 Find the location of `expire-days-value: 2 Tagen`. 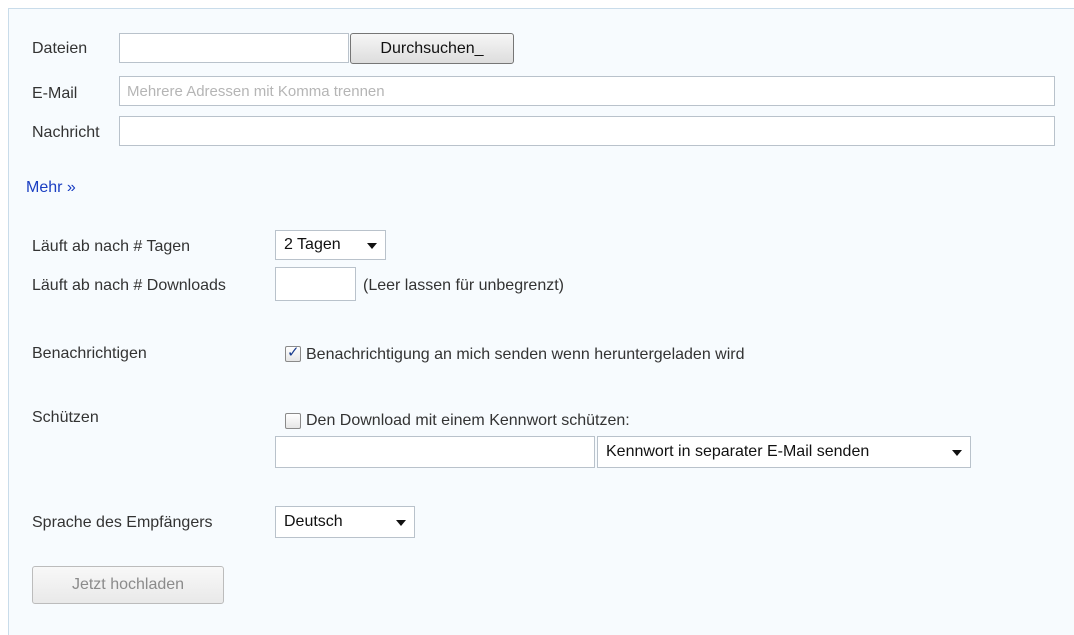

expire-days-value: 2 Tagen is located at coordinates (312, 244).